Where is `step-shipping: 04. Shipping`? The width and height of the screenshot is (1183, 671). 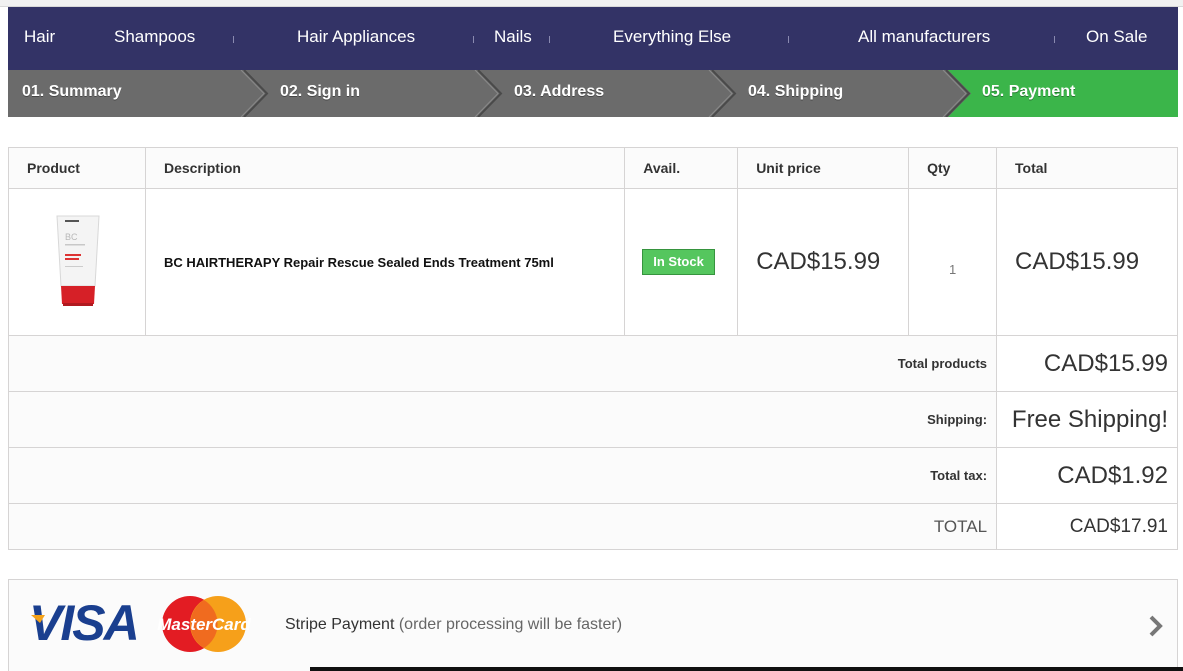 step-shipping: 04. Shipping is located at coordinates (830, 93).